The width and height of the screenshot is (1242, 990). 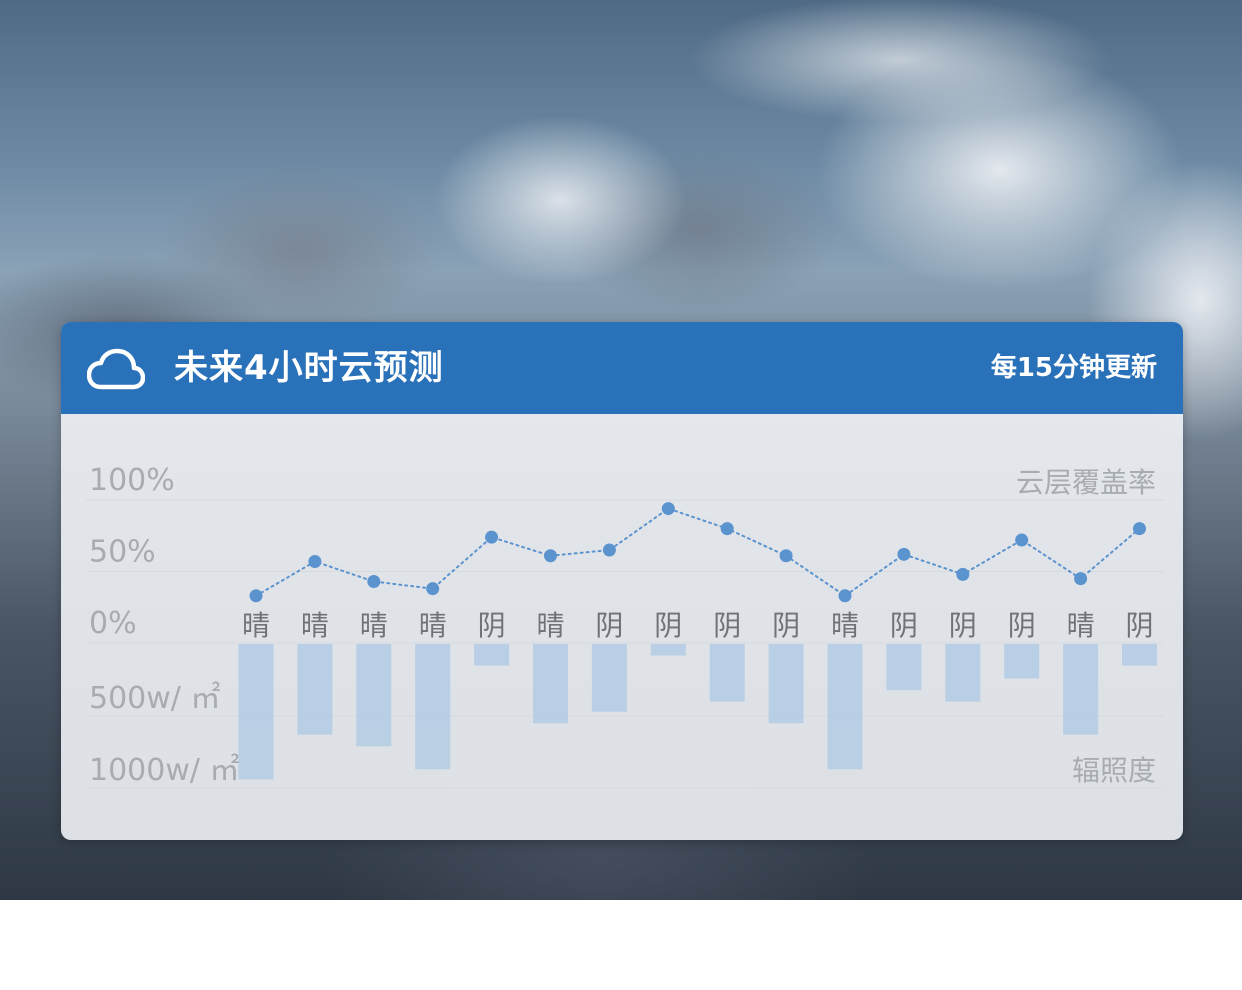 What do you see at coordinates (132, 480) in the screenshot?
I see `cloud-cover-tick-label: 100%` at bounding box center [132, 480].